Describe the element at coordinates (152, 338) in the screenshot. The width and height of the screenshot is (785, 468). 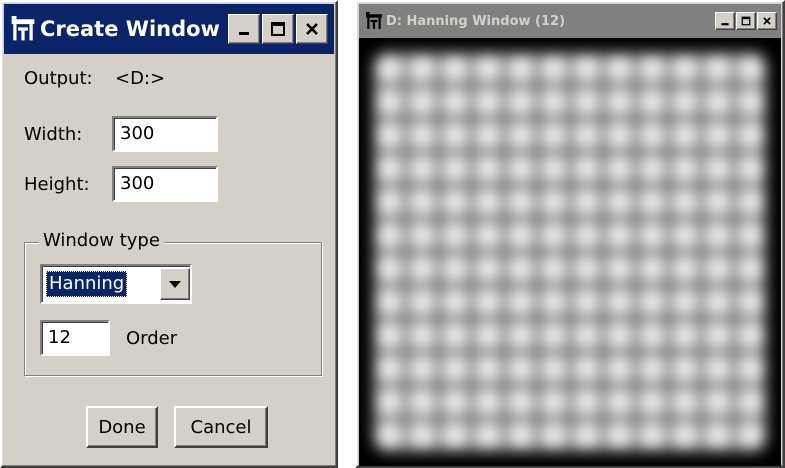
I see `order-label: Order` at that location.